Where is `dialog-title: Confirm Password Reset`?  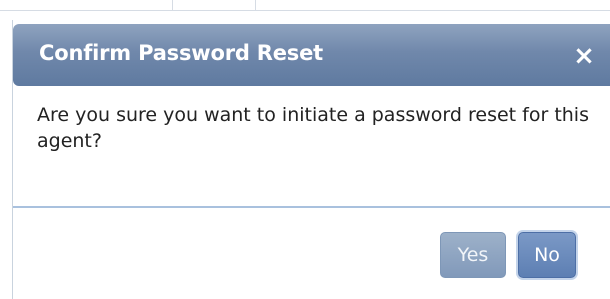 dialog-title: Confirm Password Reset is located at coordinates (181, 53).